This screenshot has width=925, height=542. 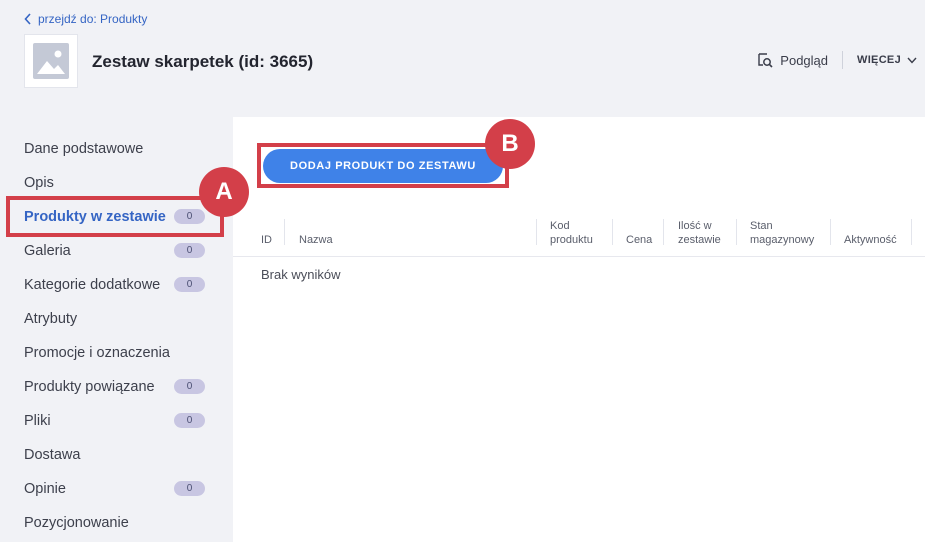 I want to click on sidebar-item-label: Galeria, so click(x=47, y=251).